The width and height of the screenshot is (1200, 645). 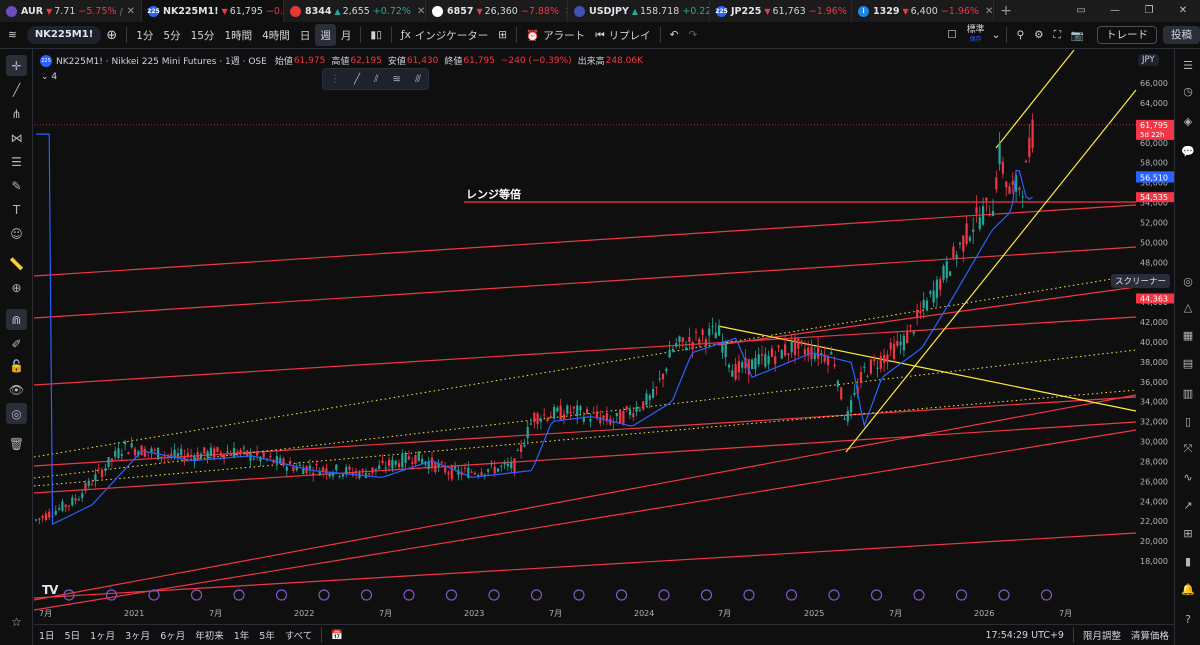 I want to click on interval-7: 月, so click(x=346, y=35).